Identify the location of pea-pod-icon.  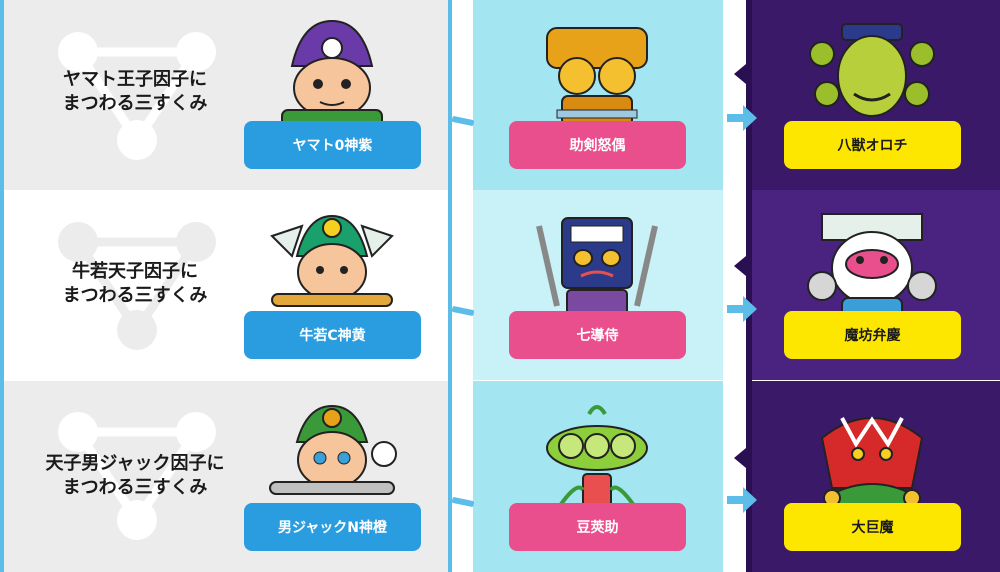
(597, 460).